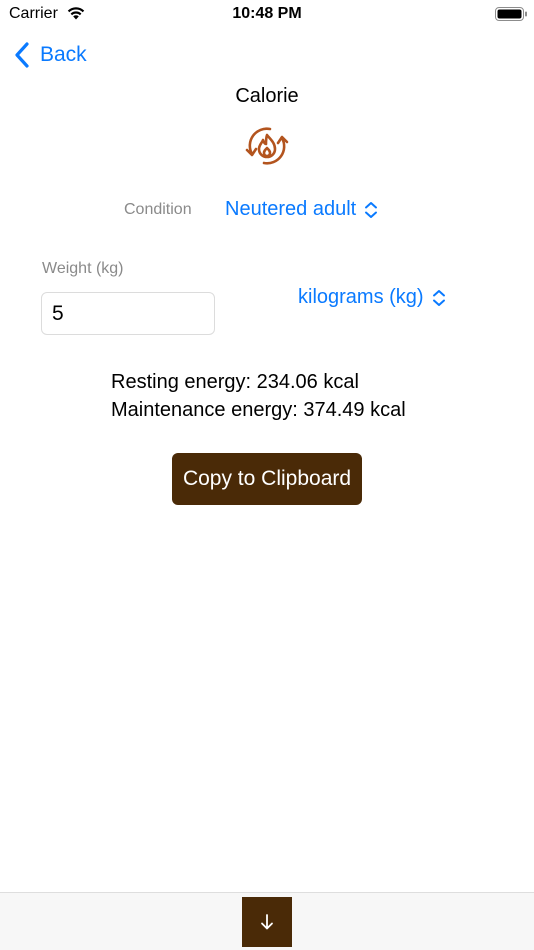  Describe the element at coordinates (267, 96) in the screenshot. I see `page-title: Calorie` at that location.